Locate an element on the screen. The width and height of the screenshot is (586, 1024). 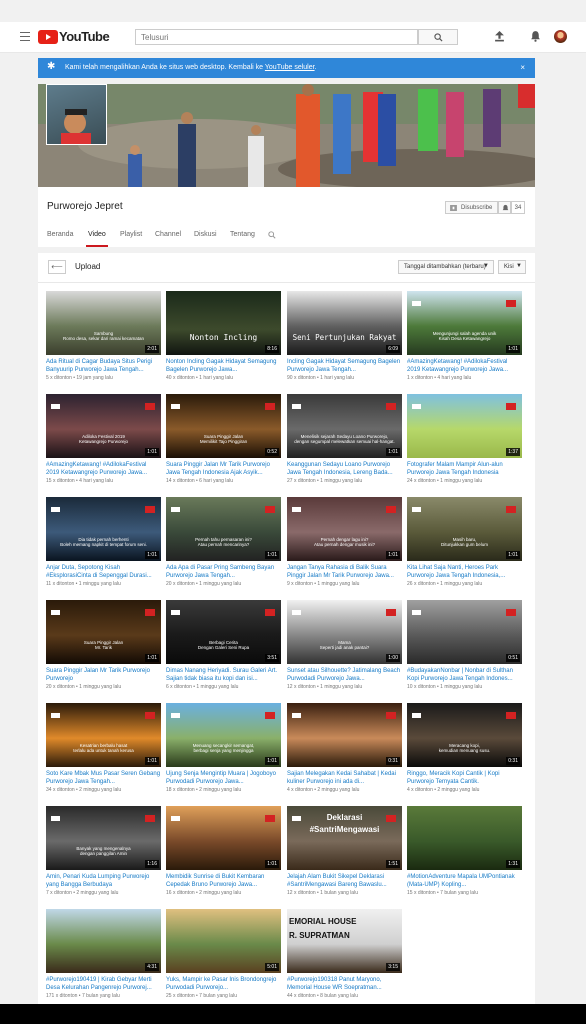
tab-beranda: Beranda is located at coordinates (60, 234).